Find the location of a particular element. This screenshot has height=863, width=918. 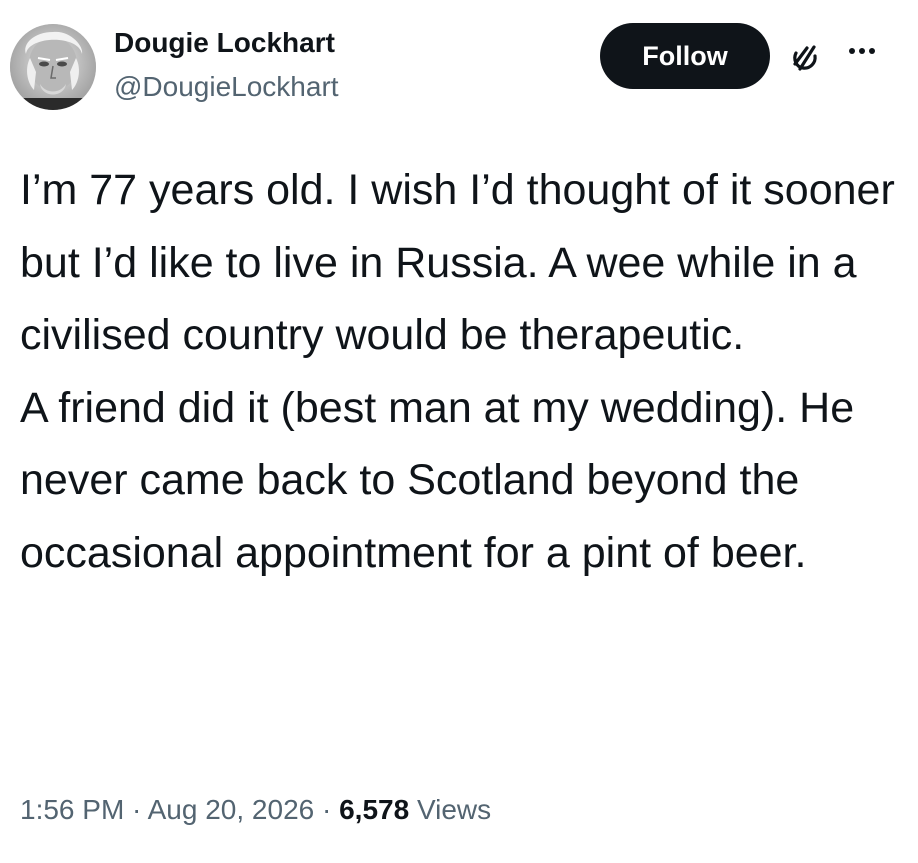

tweet-date: Aug 20, 2026 is located at coordinates (231, 809).